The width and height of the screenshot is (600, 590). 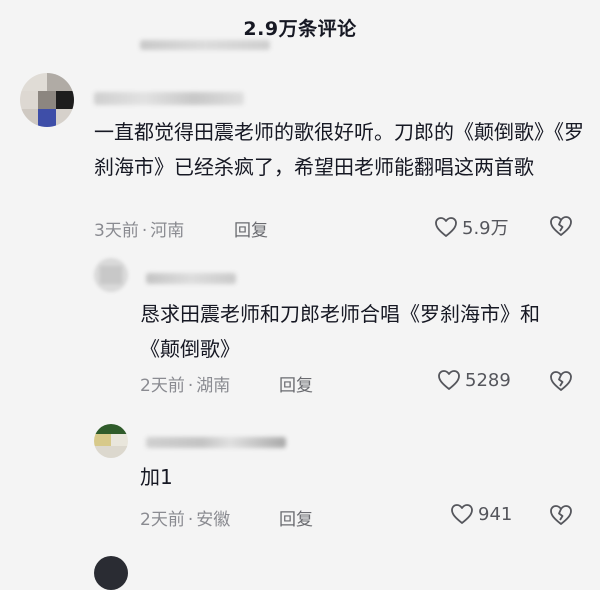 I want to click on comment-meta: 3天前 · 河南, so click(x=139, y=228).